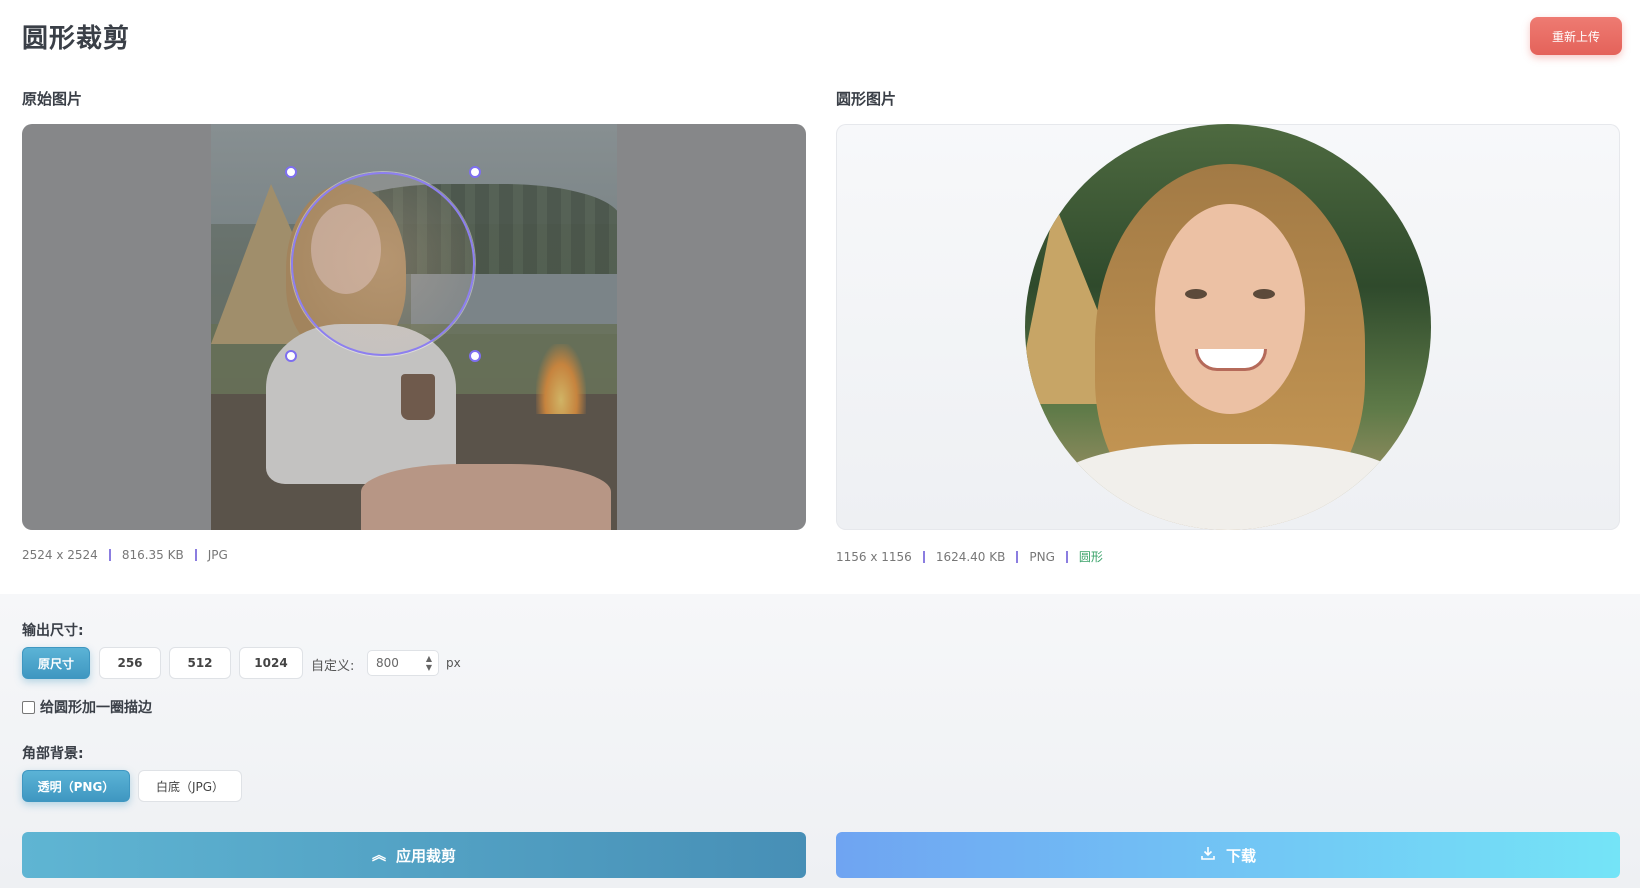 Image resolution: width=1640 pixels, height=888 pixels. I want to click on crop-circle, so click(383, 264).